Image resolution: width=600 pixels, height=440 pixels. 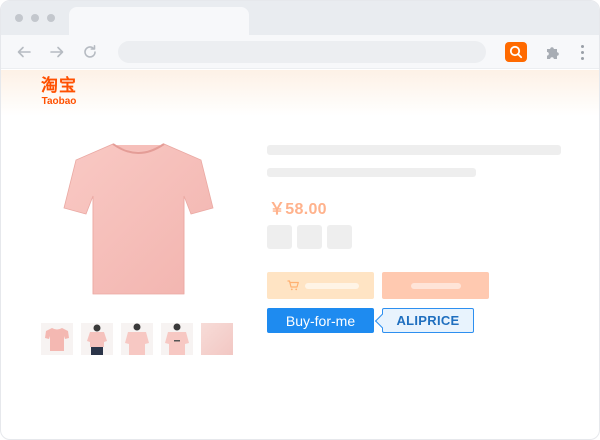 I want to click on title-placeholder, so click(x=414, y=150).